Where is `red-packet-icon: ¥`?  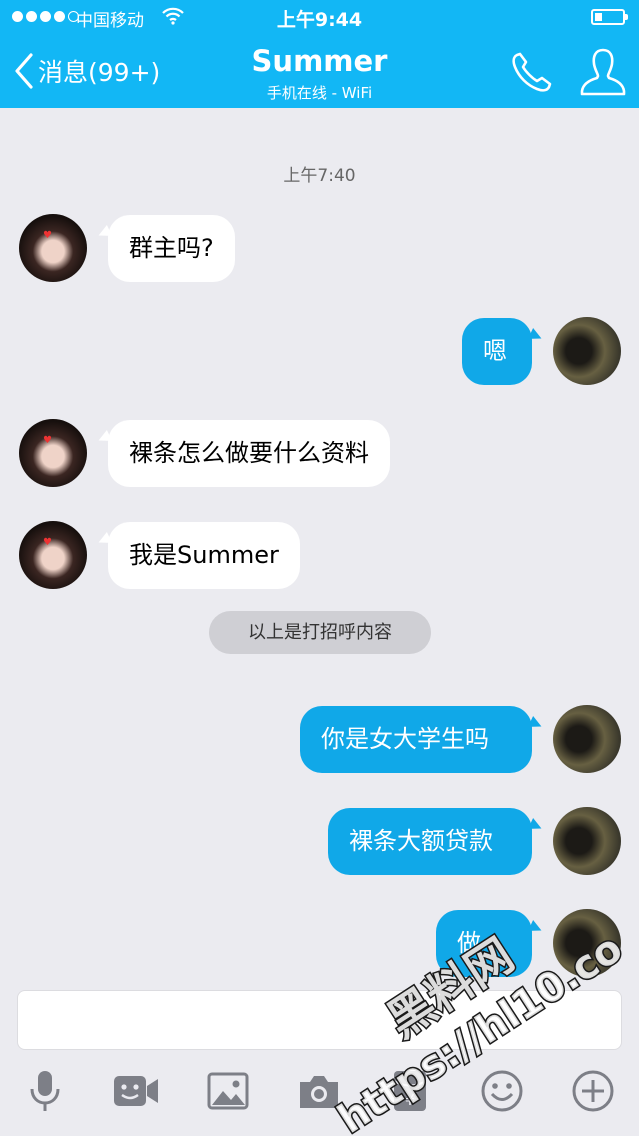
red-packet-icon: ¥ is located at coordinates (410, 1091).